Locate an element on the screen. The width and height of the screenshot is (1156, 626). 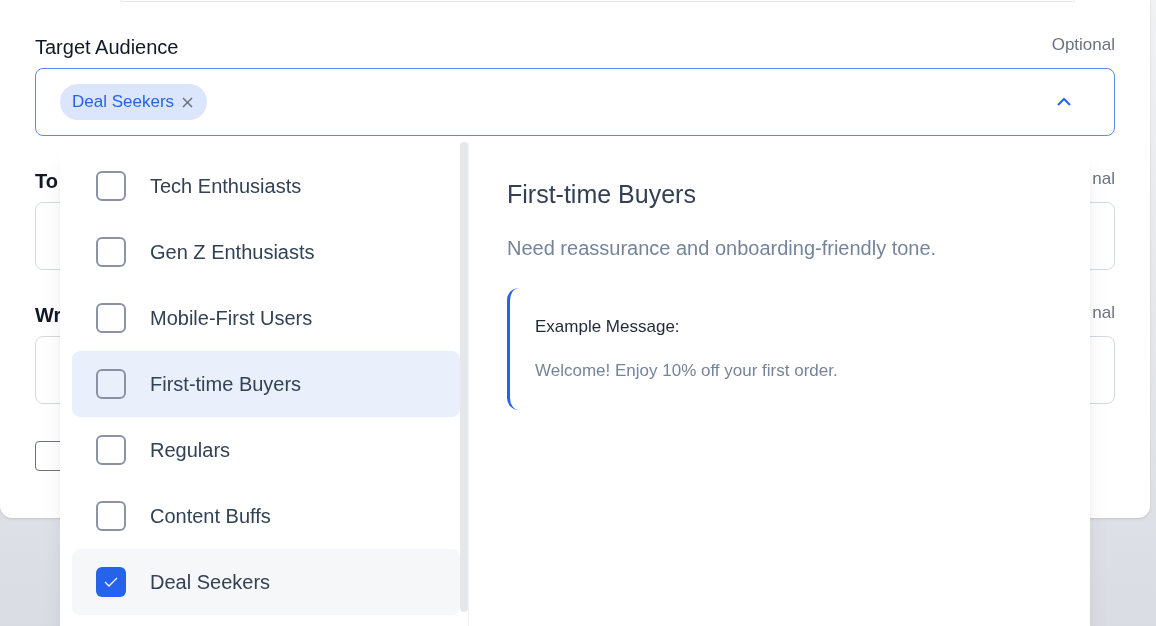
check-icon is located at coordinates (111, 582).